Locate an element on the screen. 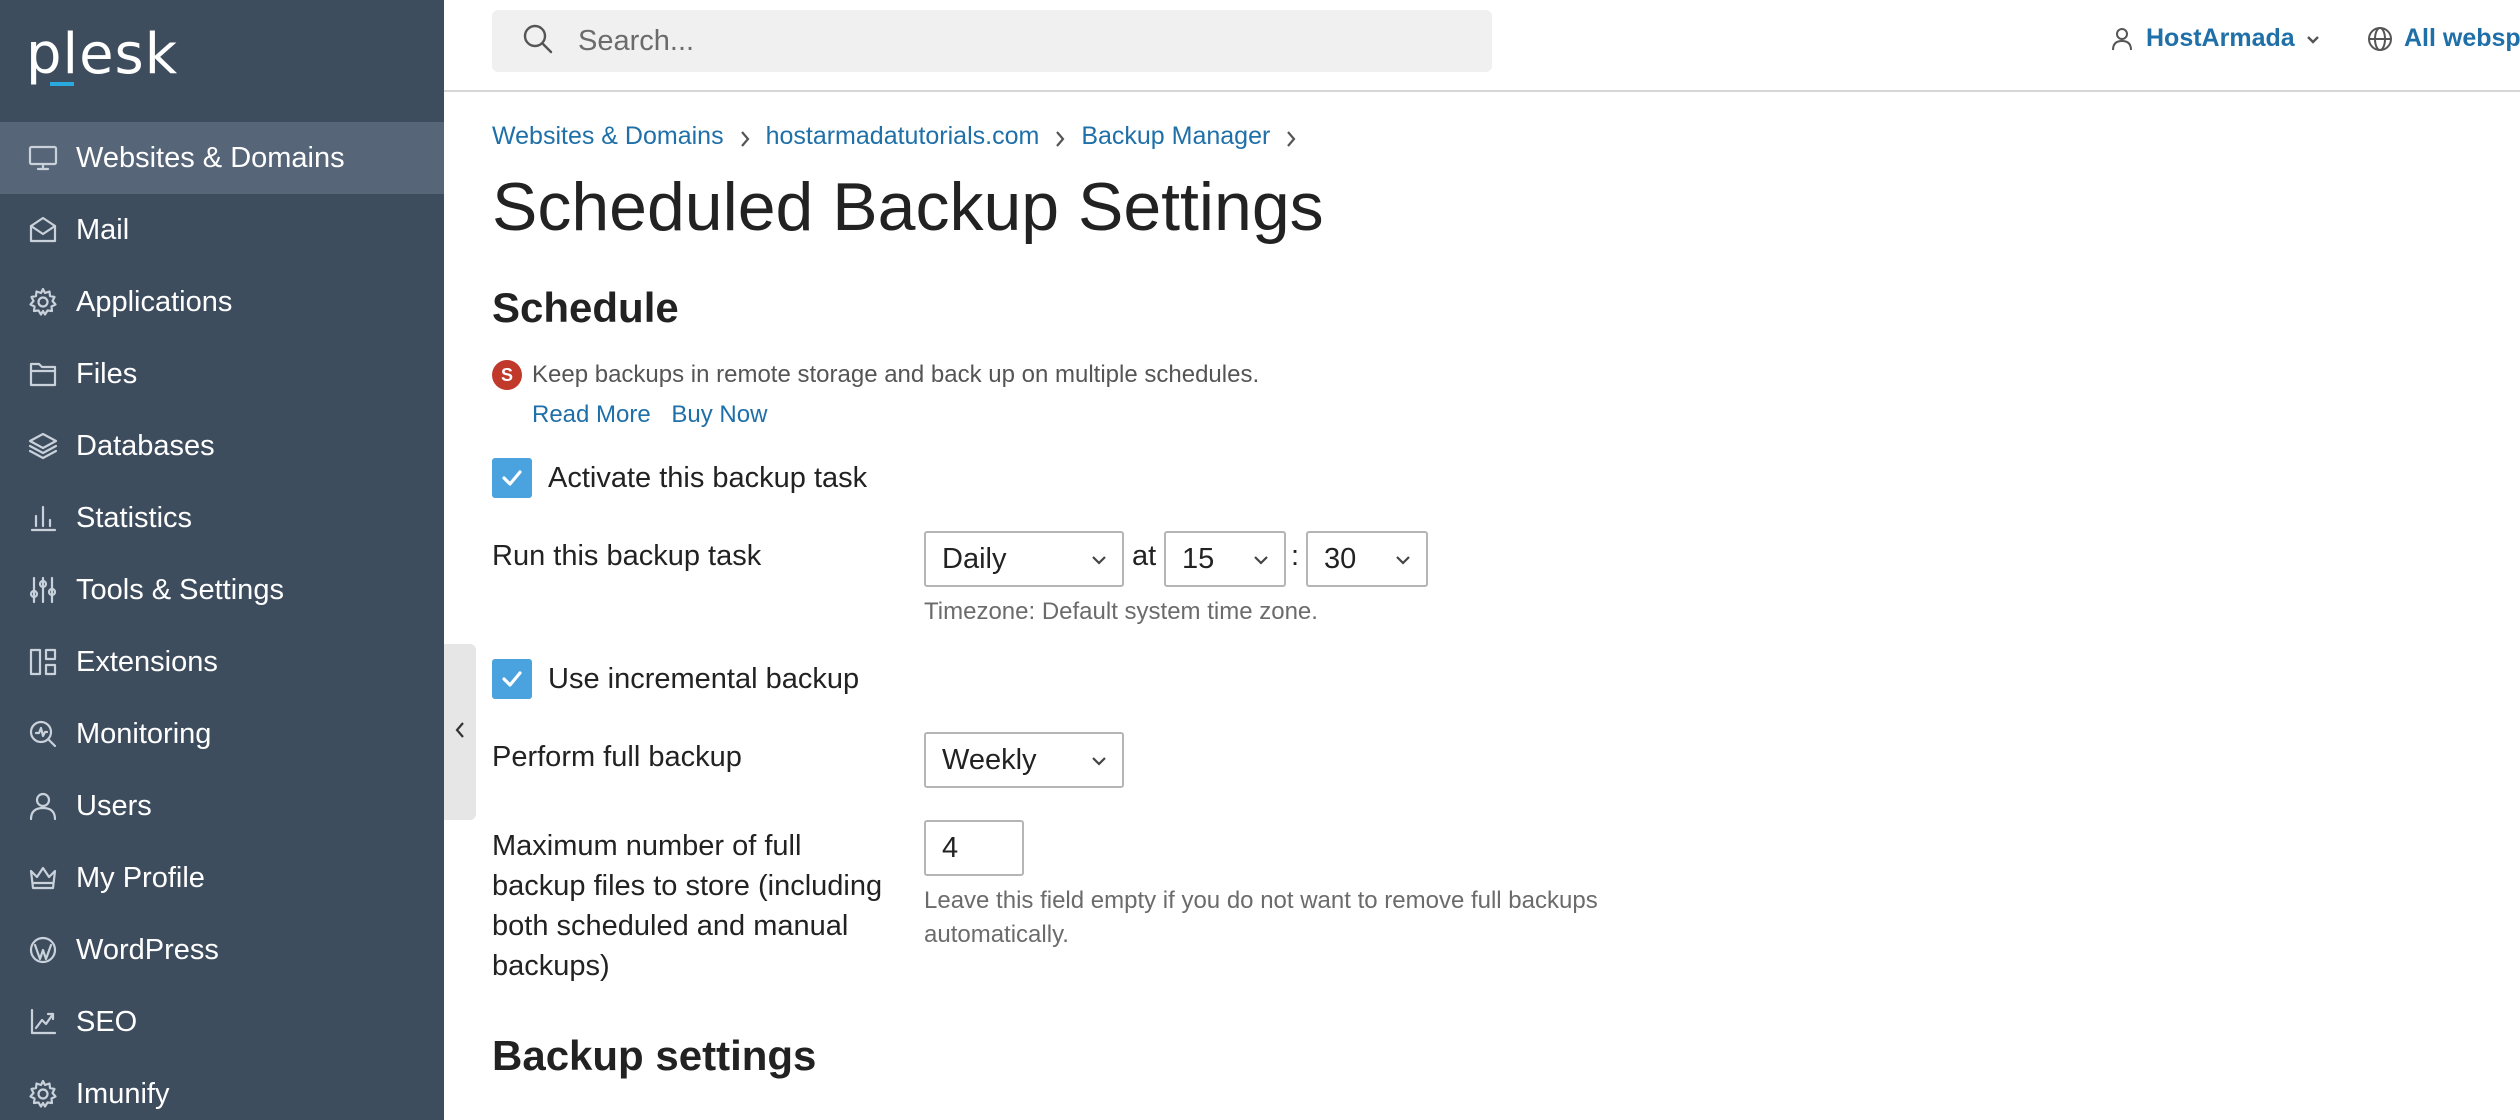 Image resolution: width=2520 pixels, height=1120 pixels. breadcrumb-domain: hostarmadatutorials.com is located at coordinates (903, 136).